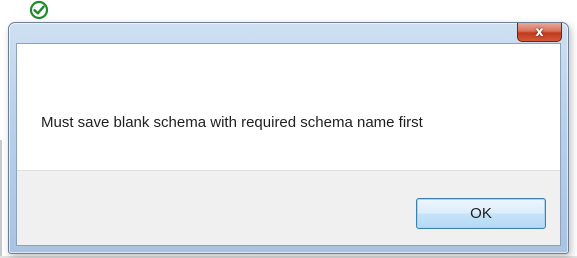 This screenshot has height=258, width=577. What do you see at coordinates (39, 10) in the screenshot?
I see `checkmark-circle-icon` at bounding box center [39, 10].